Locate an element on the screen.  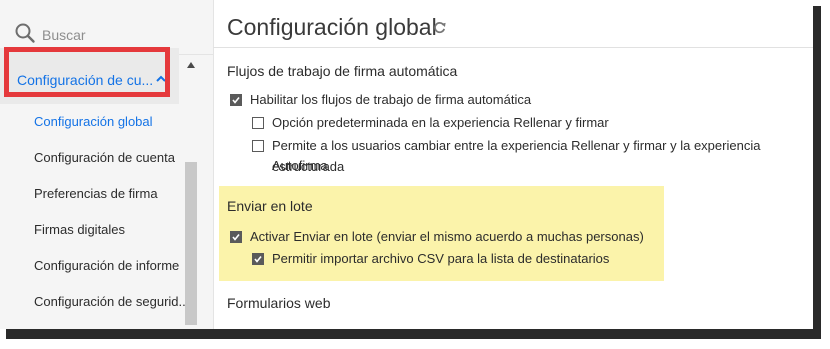
activate-bulk-send-checkbox is located at coordinates (236, 237).